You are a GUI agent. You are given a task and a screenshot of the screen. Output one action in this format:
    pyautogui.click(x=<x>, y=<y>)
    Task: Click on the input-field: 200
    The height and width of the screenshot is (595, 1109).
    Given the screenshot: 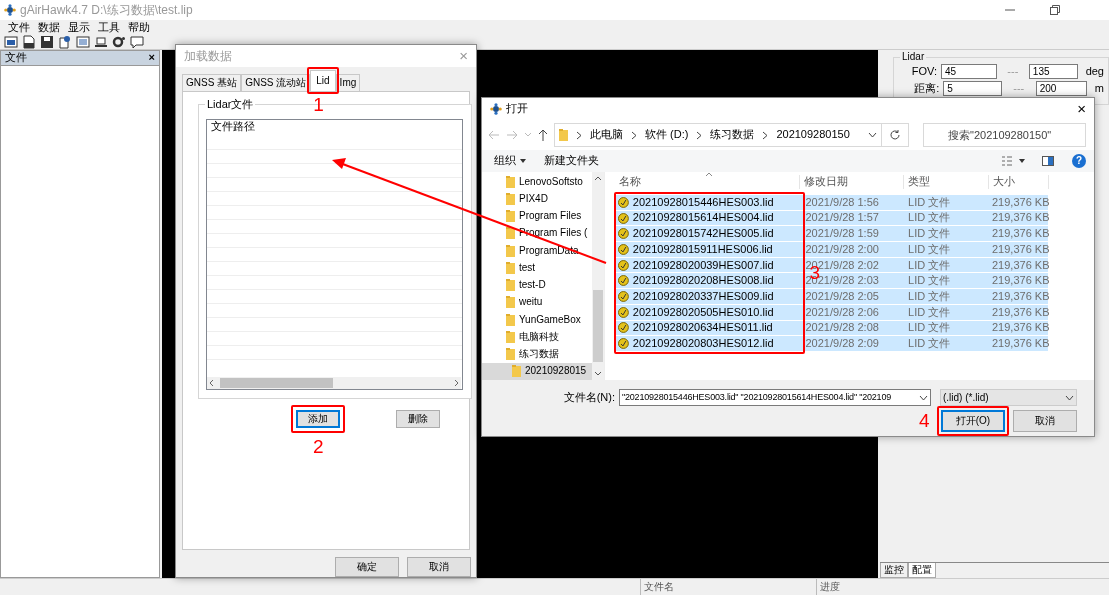 What is the action you would take?
    pyautogui.click(x=1061, y=88)
    